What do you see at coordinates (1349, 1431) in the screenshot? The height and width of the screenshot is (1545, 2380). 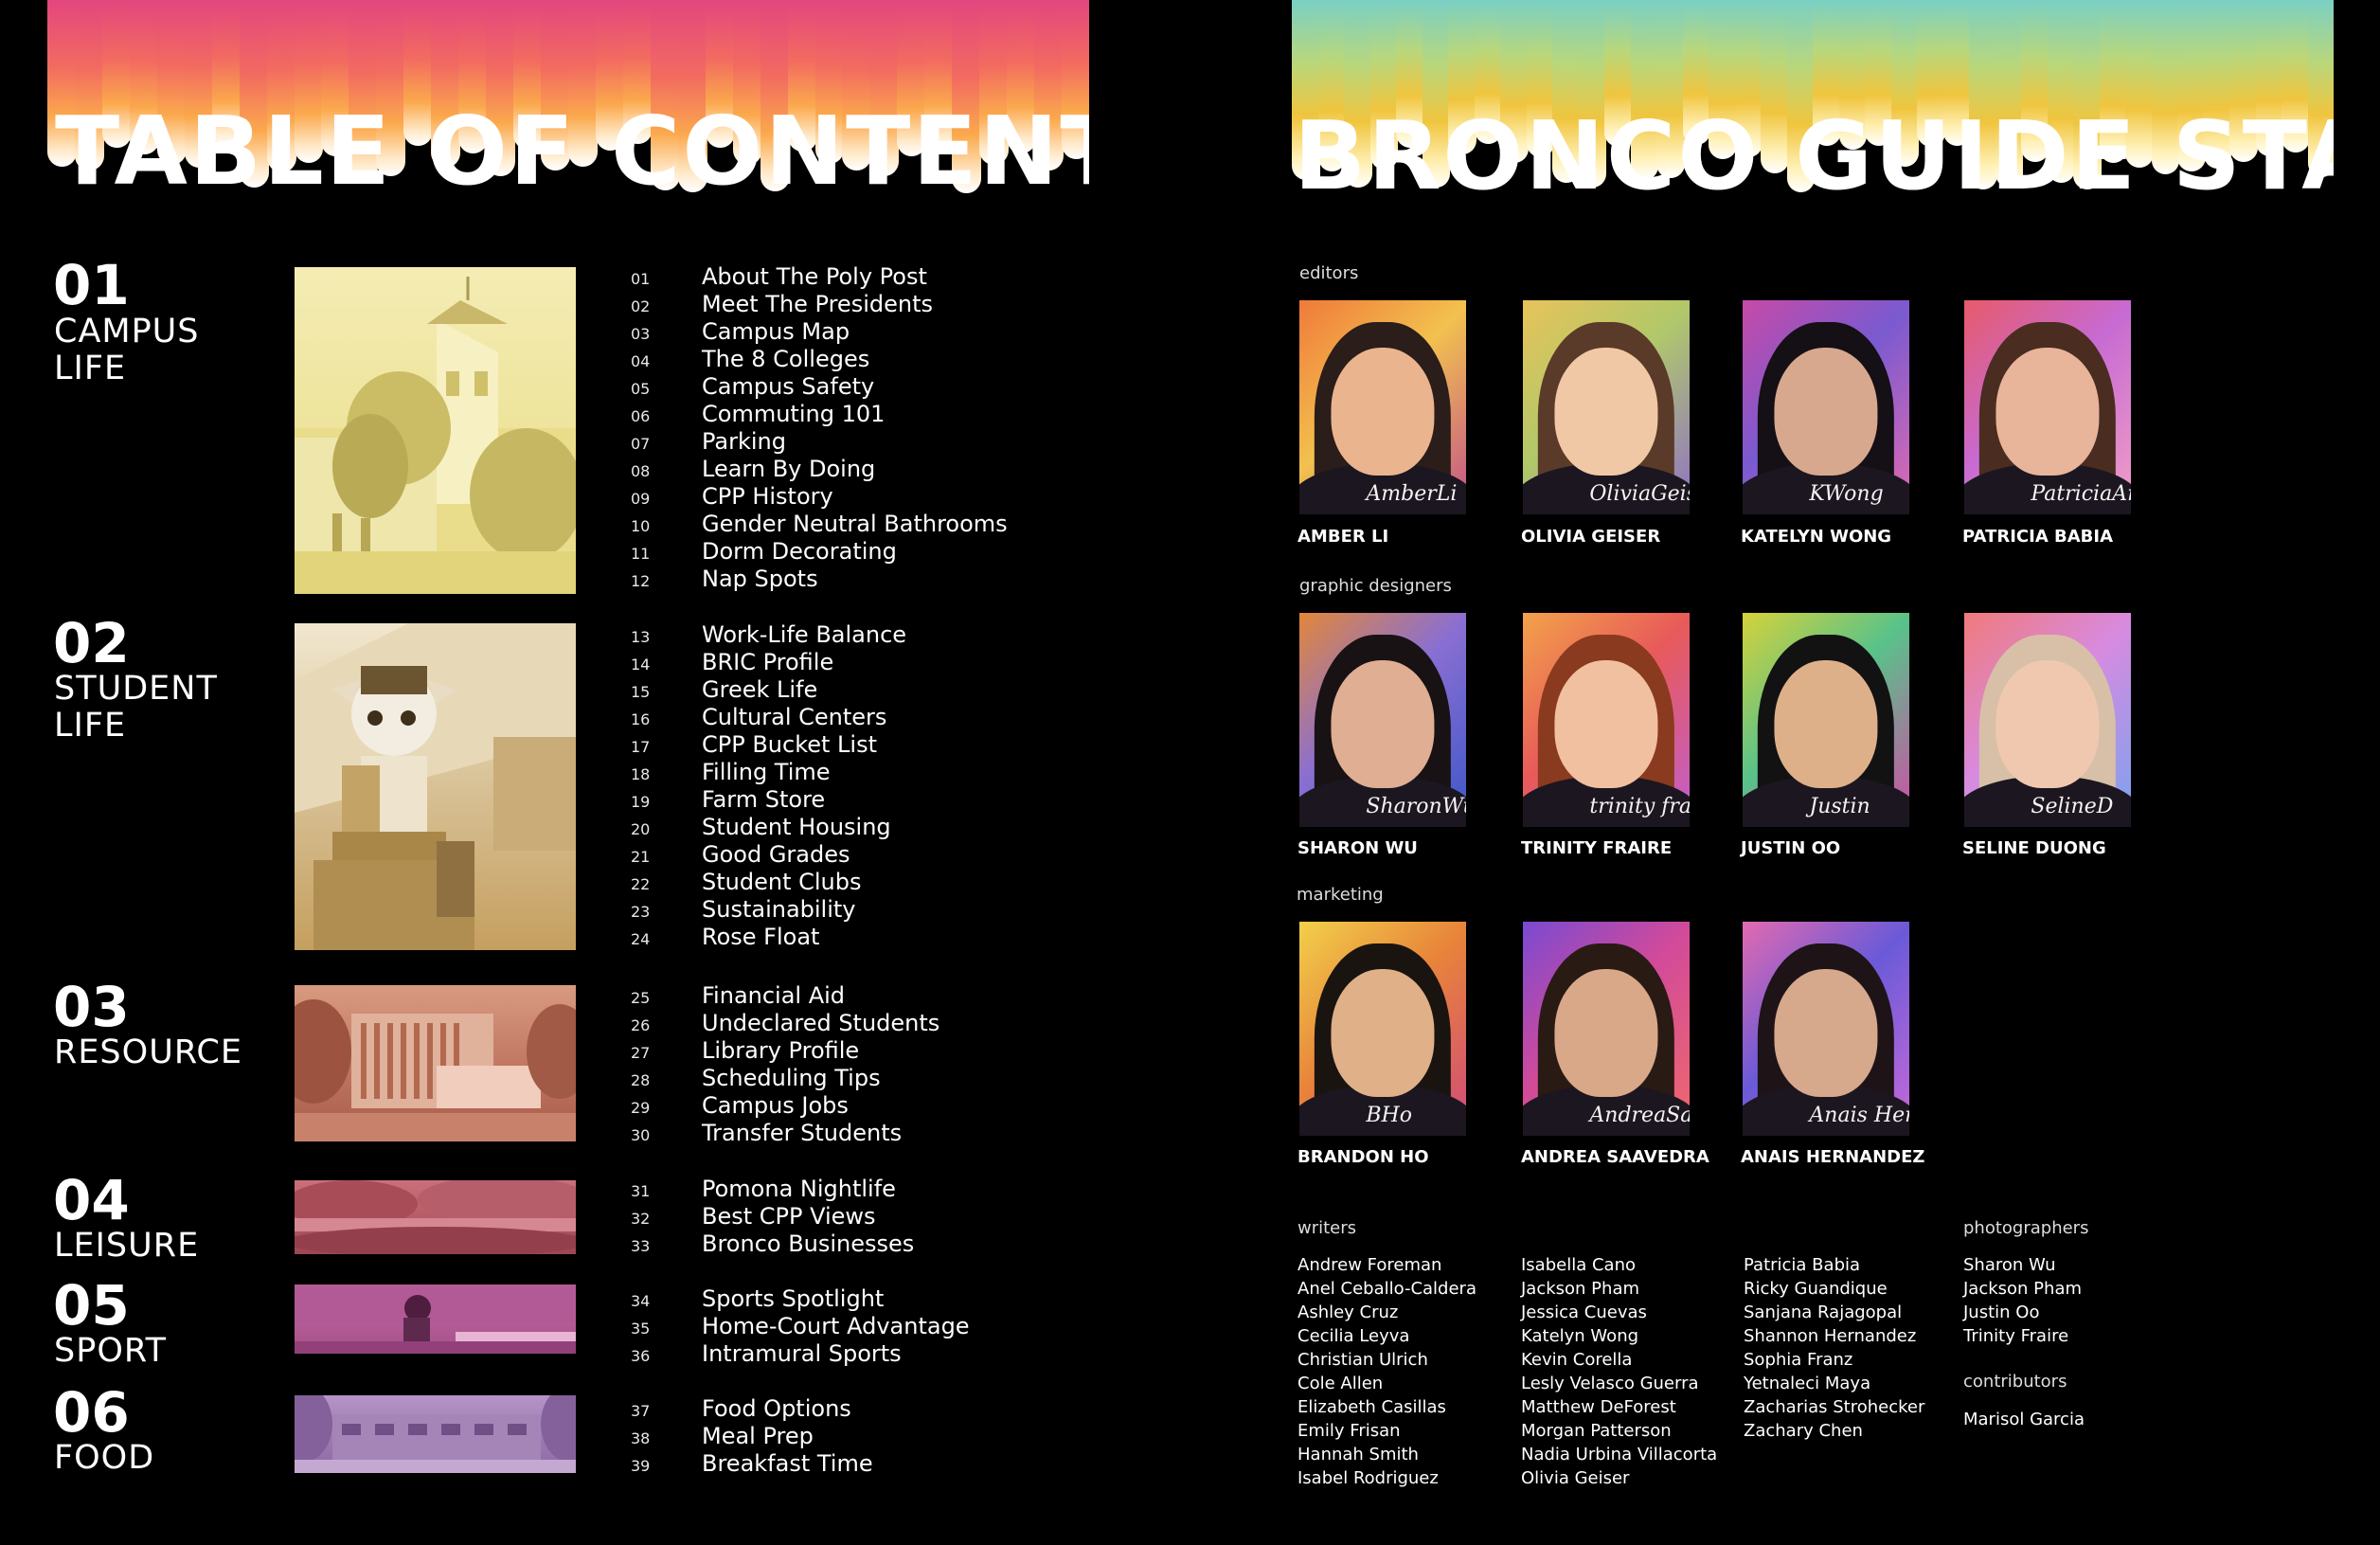 I see `credit-name: Emily Frisan` at bounding box center [1349, 1431].